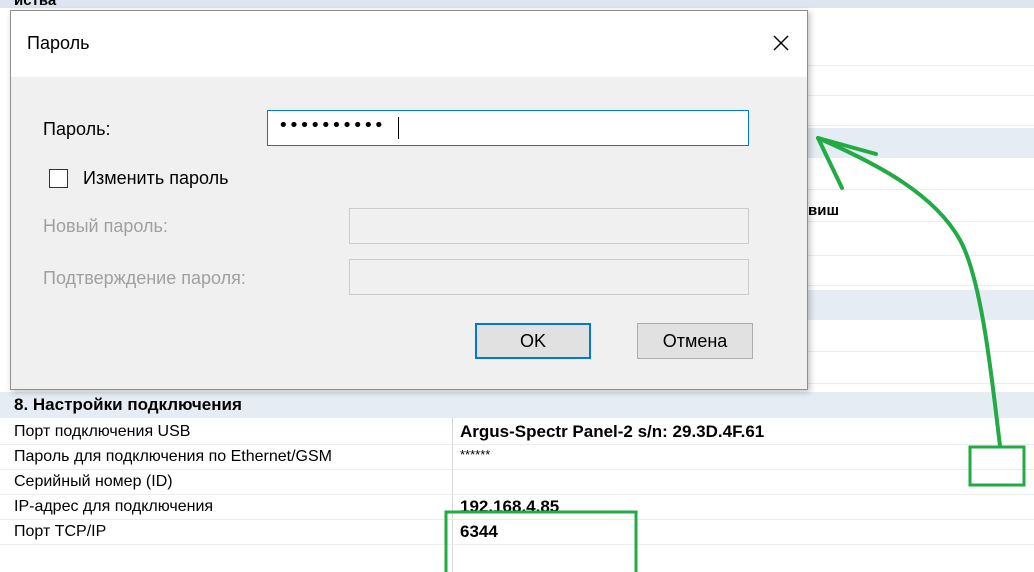  I want to click on annotation-arrow-icon, so click(909, 292).